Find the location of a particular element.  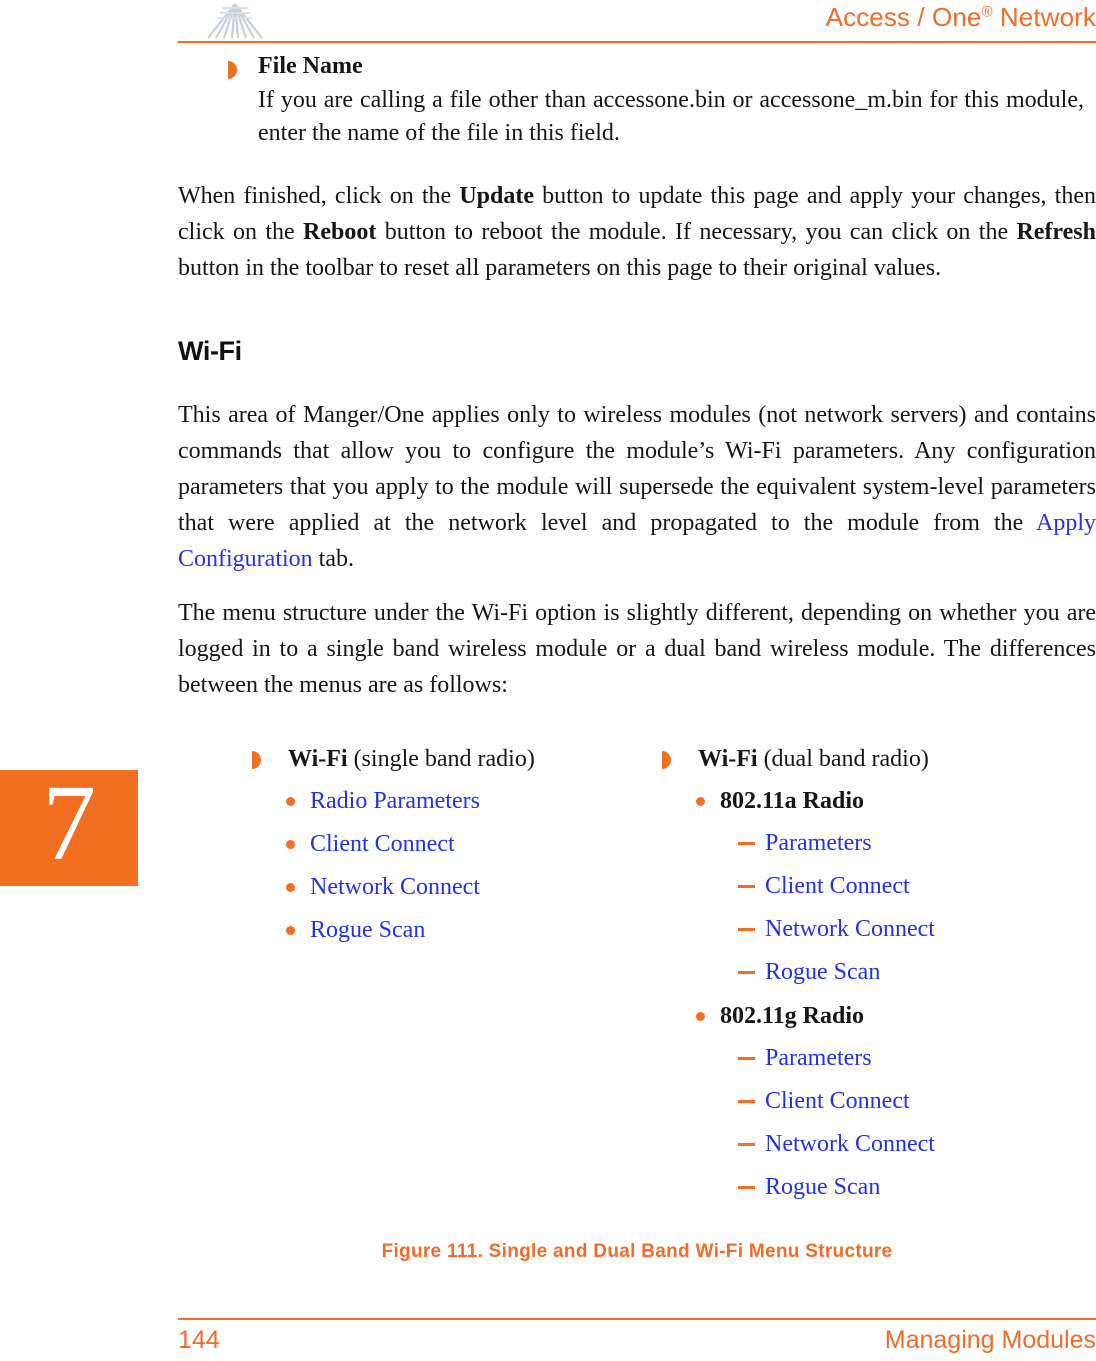

para-text: When finished, click on the is located at coordinates (319, 196).